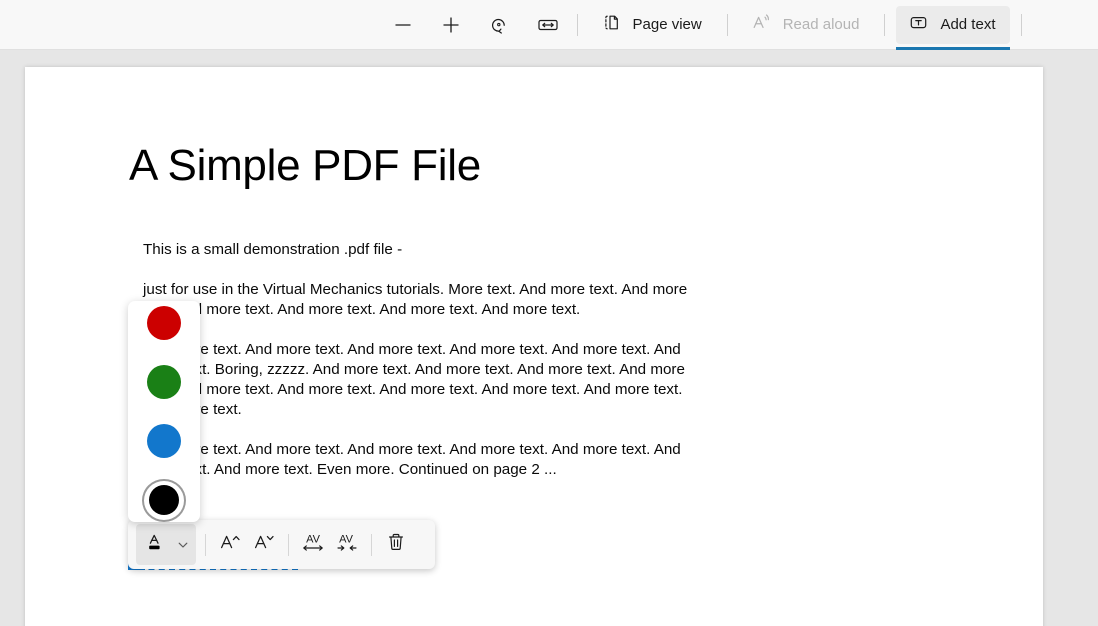 The width and height of the screenshot is (1098, 626). I want to click on read-aloud-label: Read aloud, so click(821, 24).